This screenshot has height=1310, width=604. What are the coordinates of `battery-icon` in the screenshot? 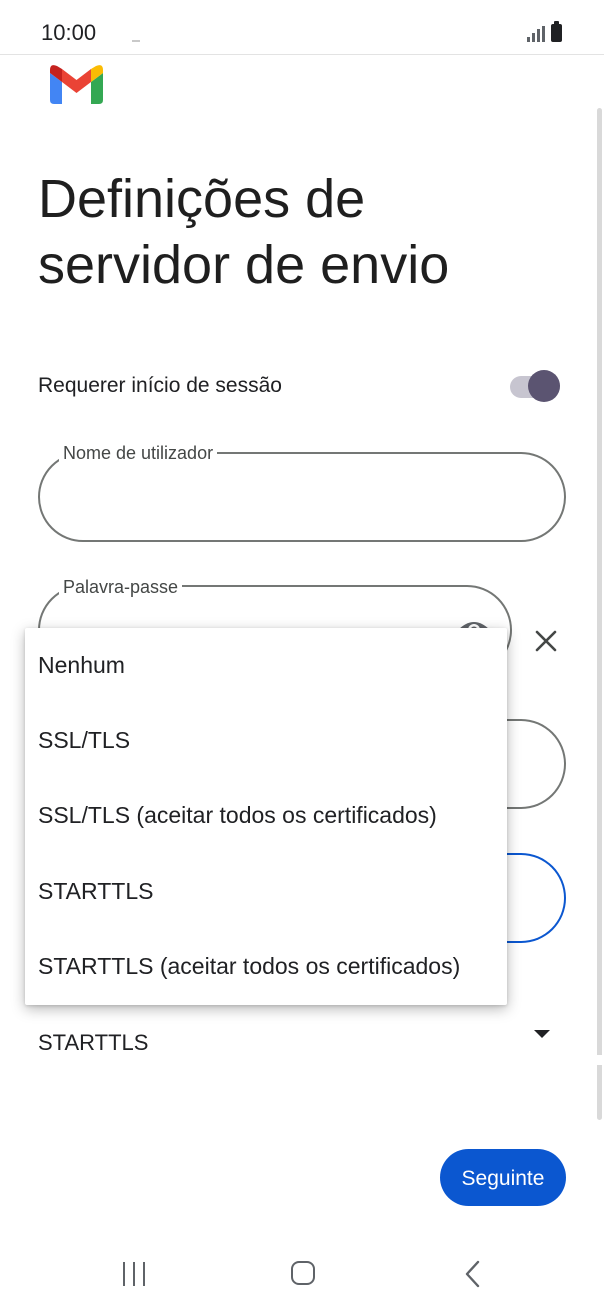 It's located at (556, 31).